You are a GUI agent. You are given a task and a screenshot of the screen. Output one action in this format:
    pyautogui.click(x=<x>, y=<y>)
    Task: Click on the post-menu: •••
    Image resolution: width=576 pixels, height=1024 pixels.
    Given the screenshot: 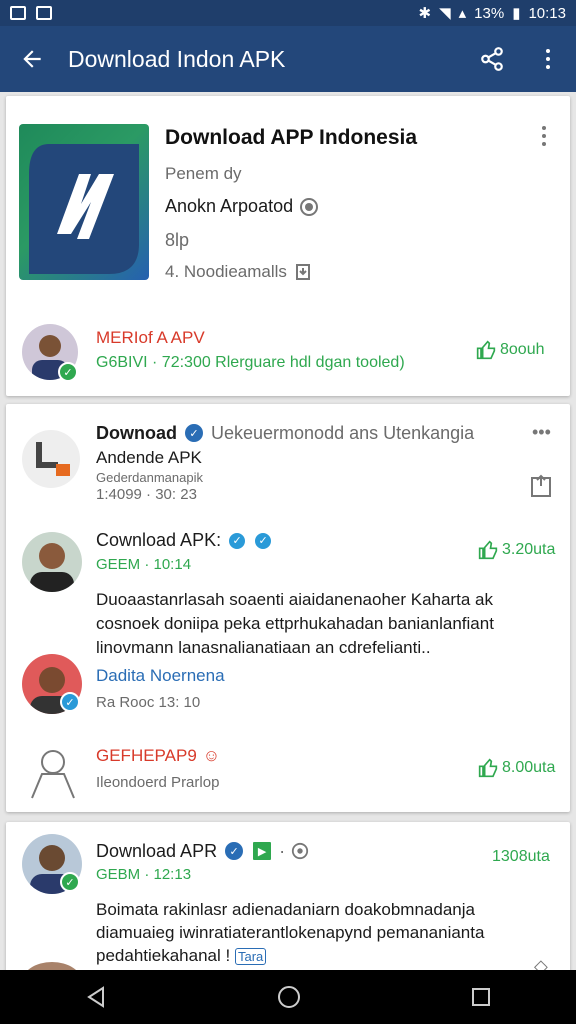 What is the action you would take?
    pyautogui.click(x=541, y=432)
    